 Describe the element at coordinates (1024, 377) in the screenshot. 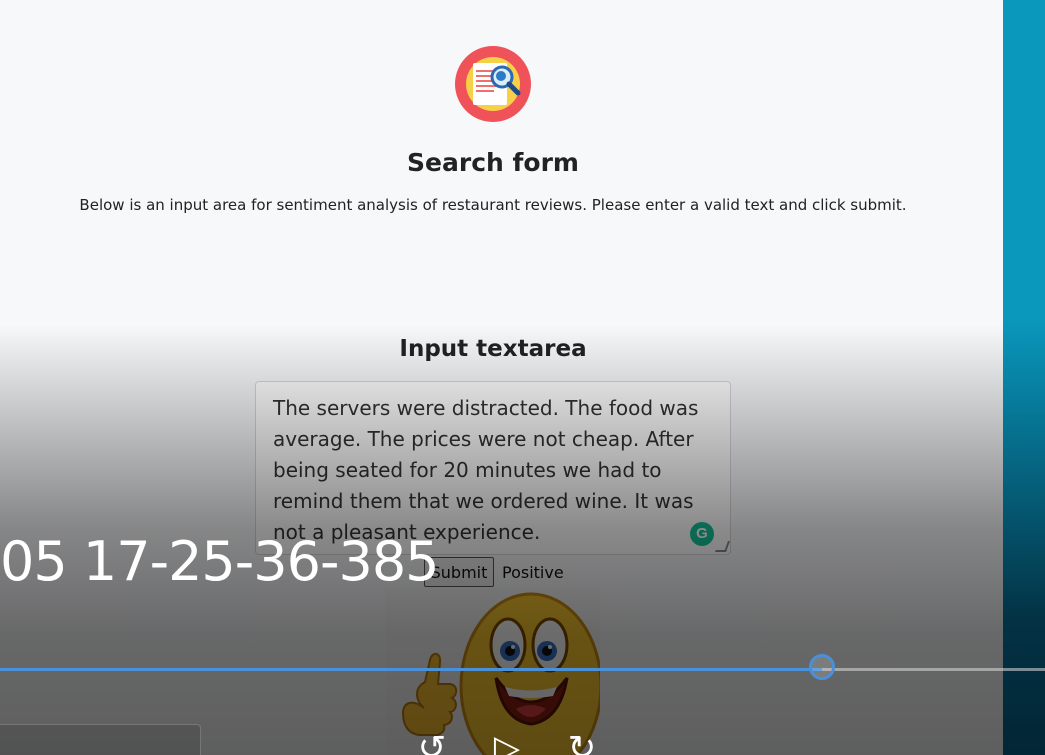

I see `side-strip` at that location.